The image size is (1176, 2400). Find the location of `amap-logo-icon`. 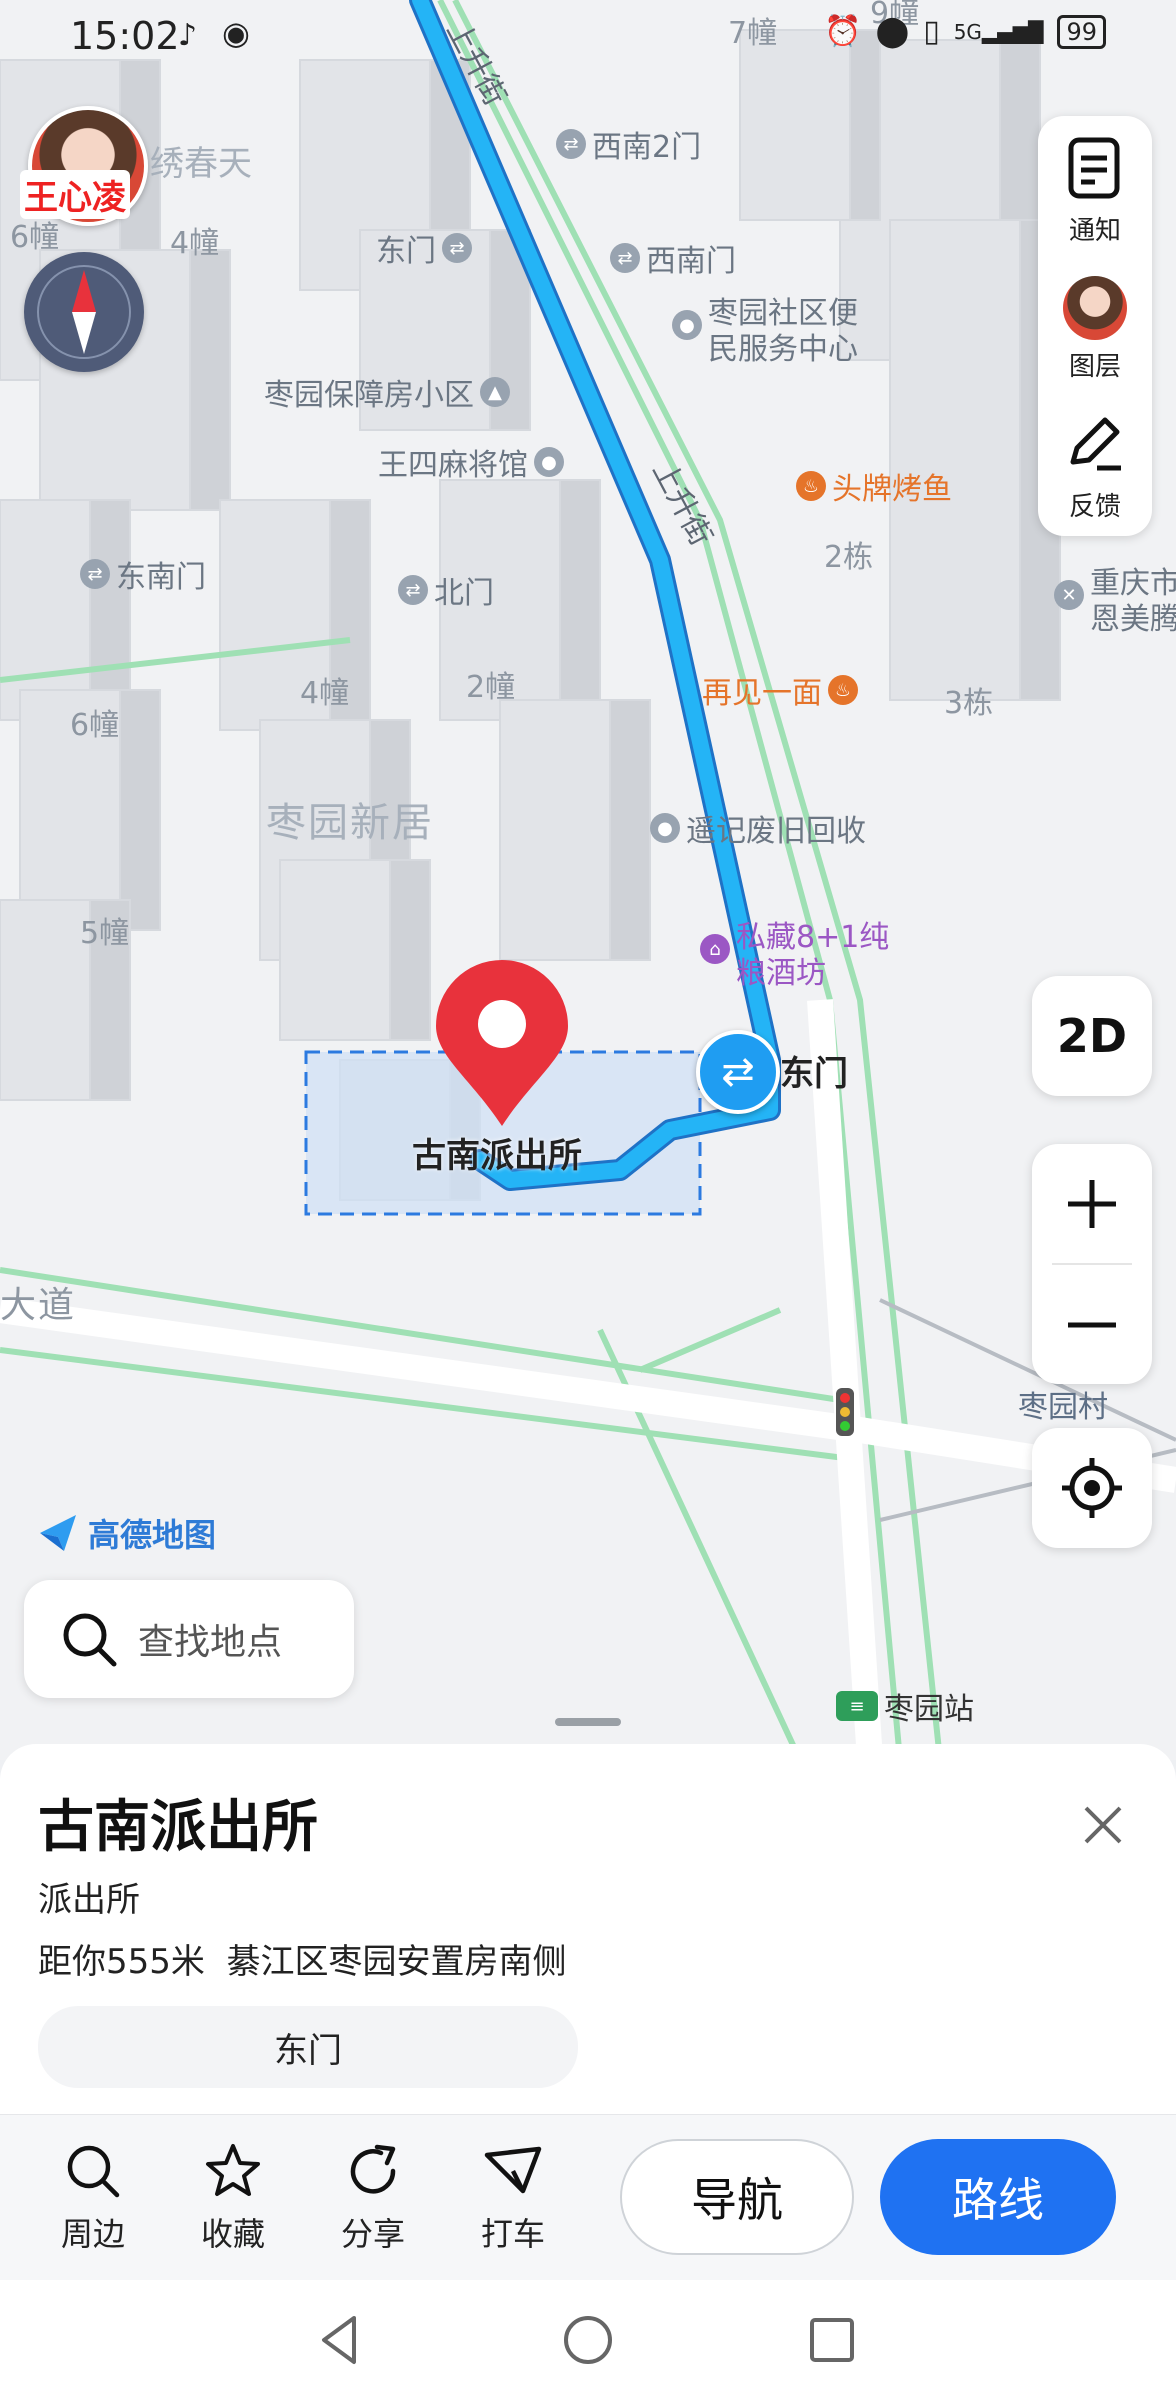

amap-logo-icon is located at coordinates (58, 1533).